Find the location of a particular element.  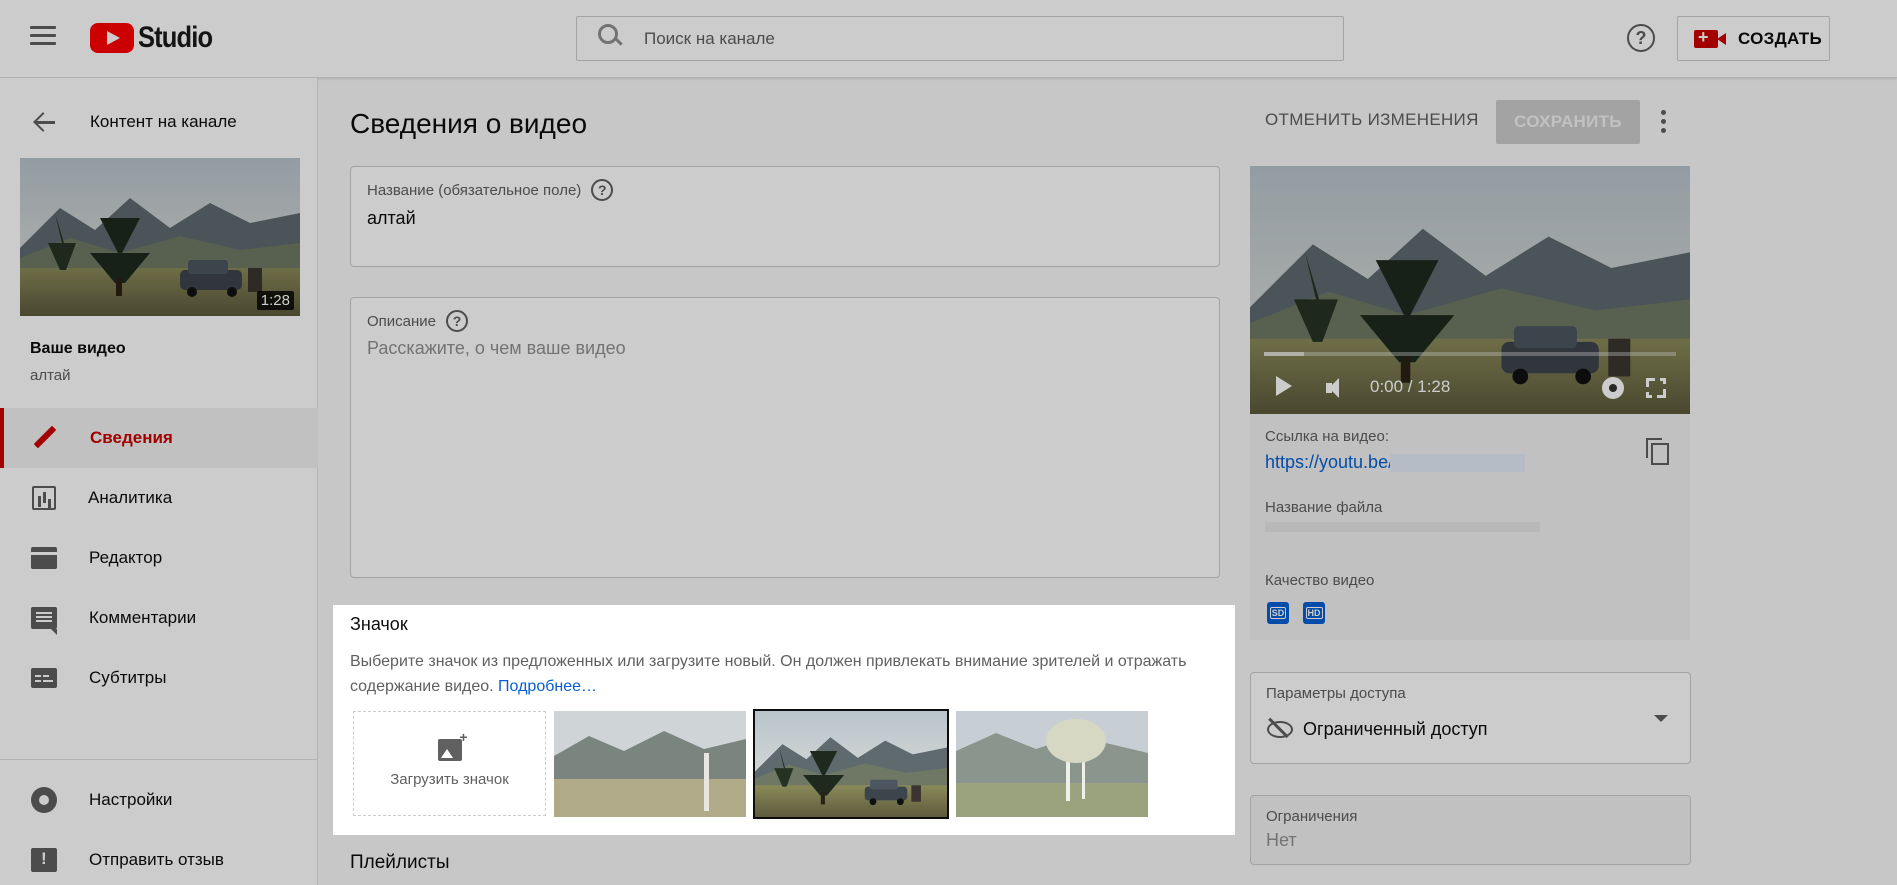

description-label-text: Описание is located at coordinates (402, 321).